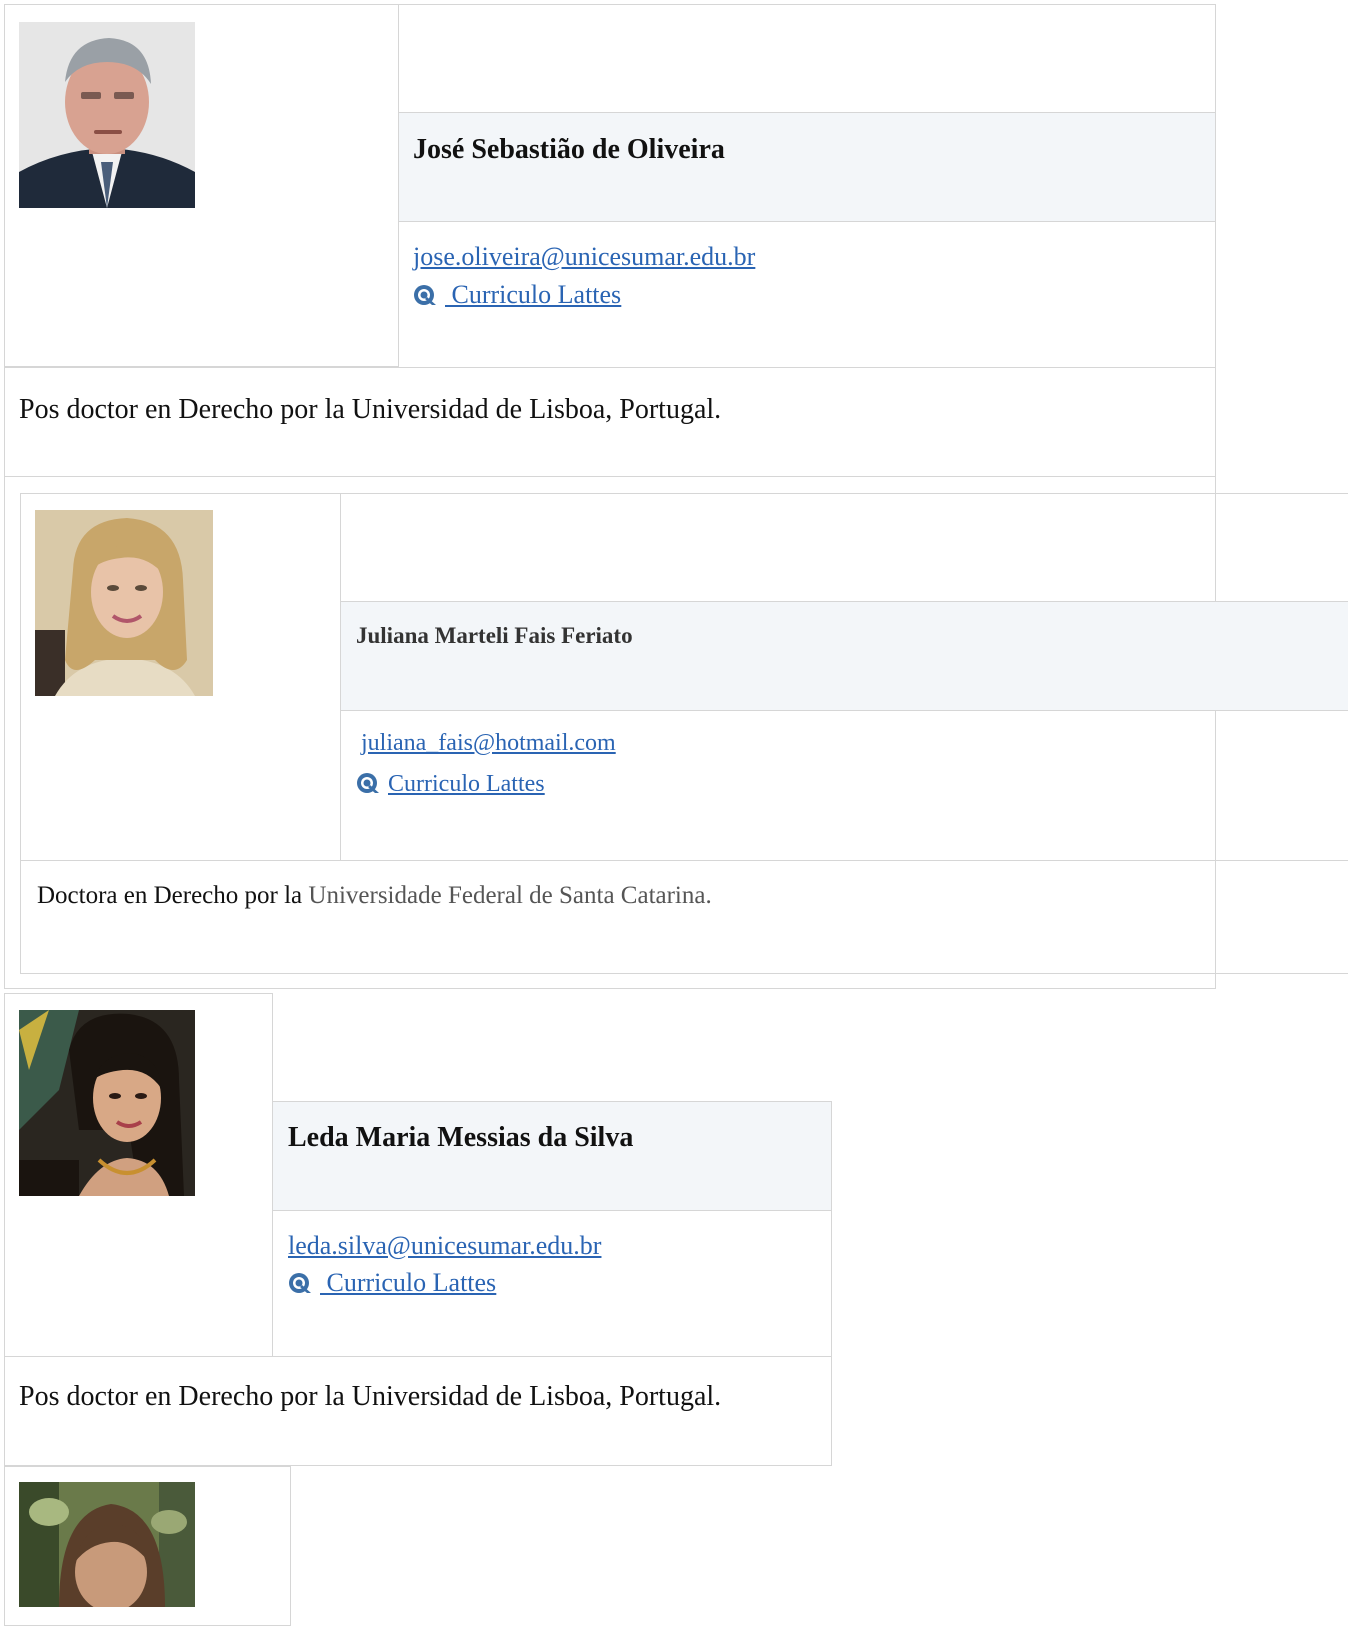 This screenshot has width=1348, height=1626. What do you see at coordinates (552, 1156) in the screenshot?
I see `person-3-name-cell` at bounding box center [552, 1156].